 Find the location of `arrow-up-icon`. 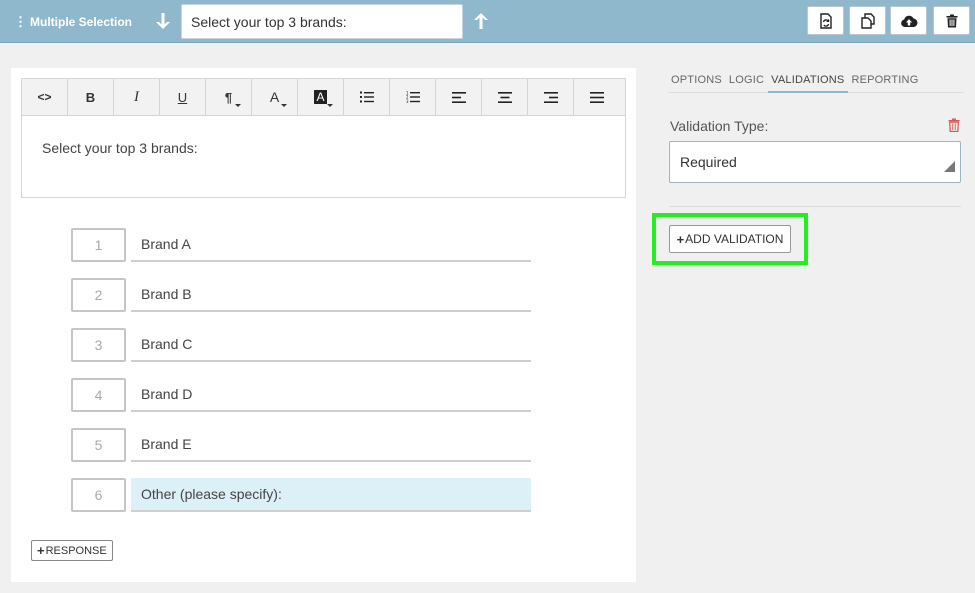

arrow-up-icon is located at coordinates (481, 21).